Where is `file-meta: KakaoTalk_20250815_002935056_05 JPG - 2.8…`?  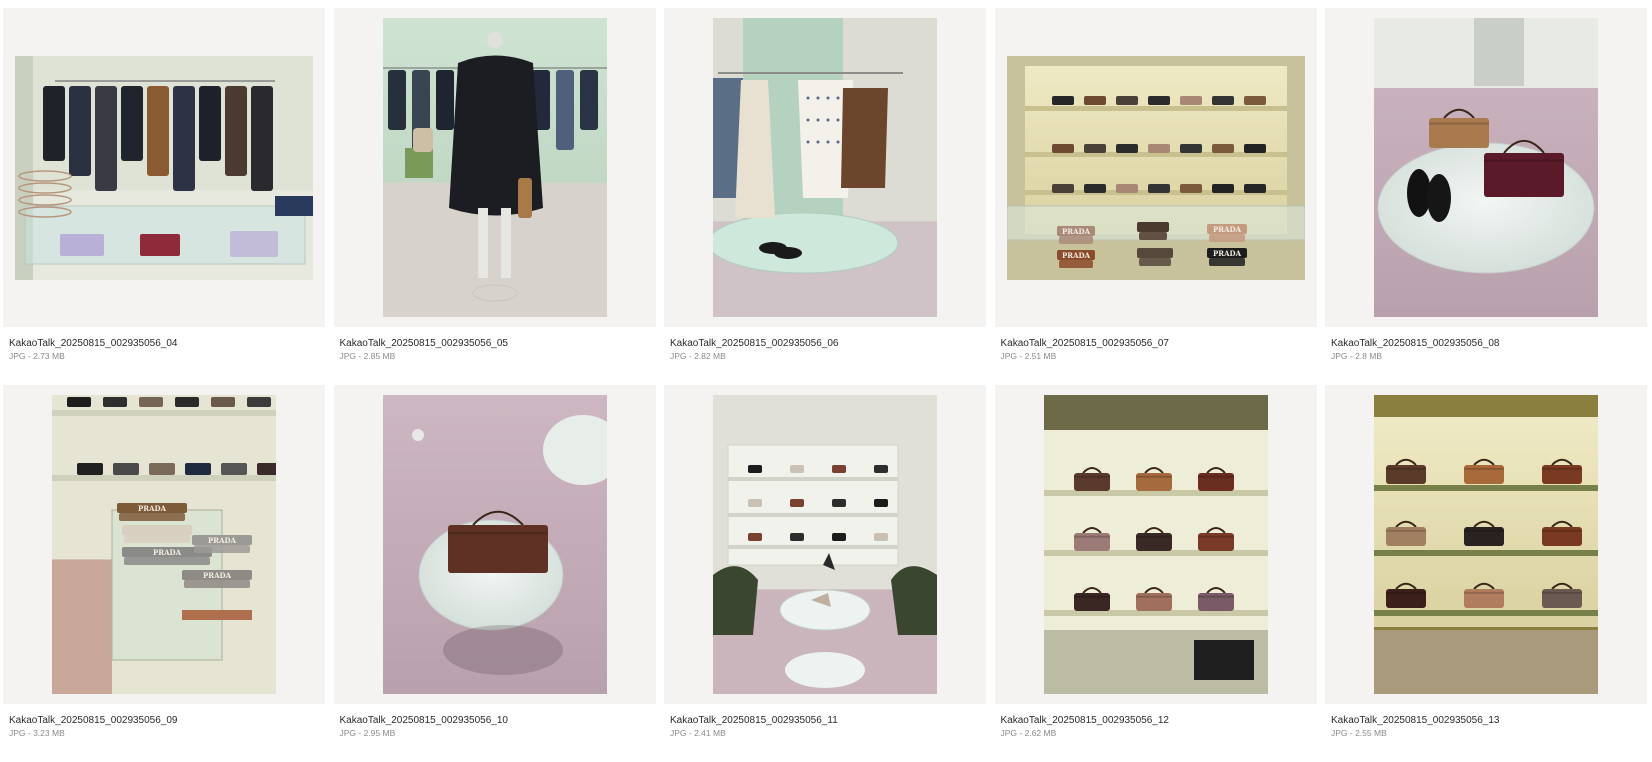 file-meta: KakaoTalk_20250815_002935056_05 JPG - 2.8… is located at coordinates (424, 350).